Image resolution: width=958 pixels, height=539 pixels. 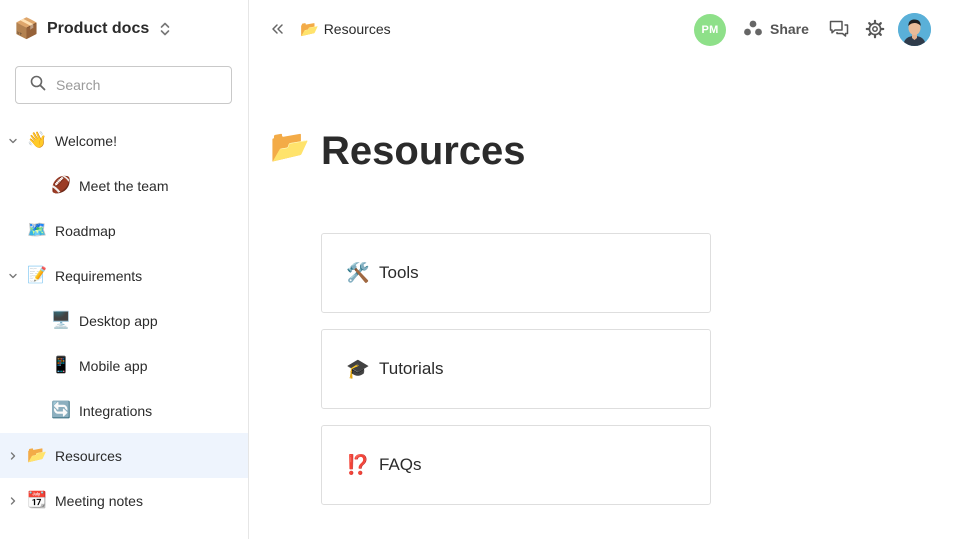 What do you see at coordinates (400, 464) in the screenshot?
I see `card-label: FAQs` at bounding box center [400, 464].